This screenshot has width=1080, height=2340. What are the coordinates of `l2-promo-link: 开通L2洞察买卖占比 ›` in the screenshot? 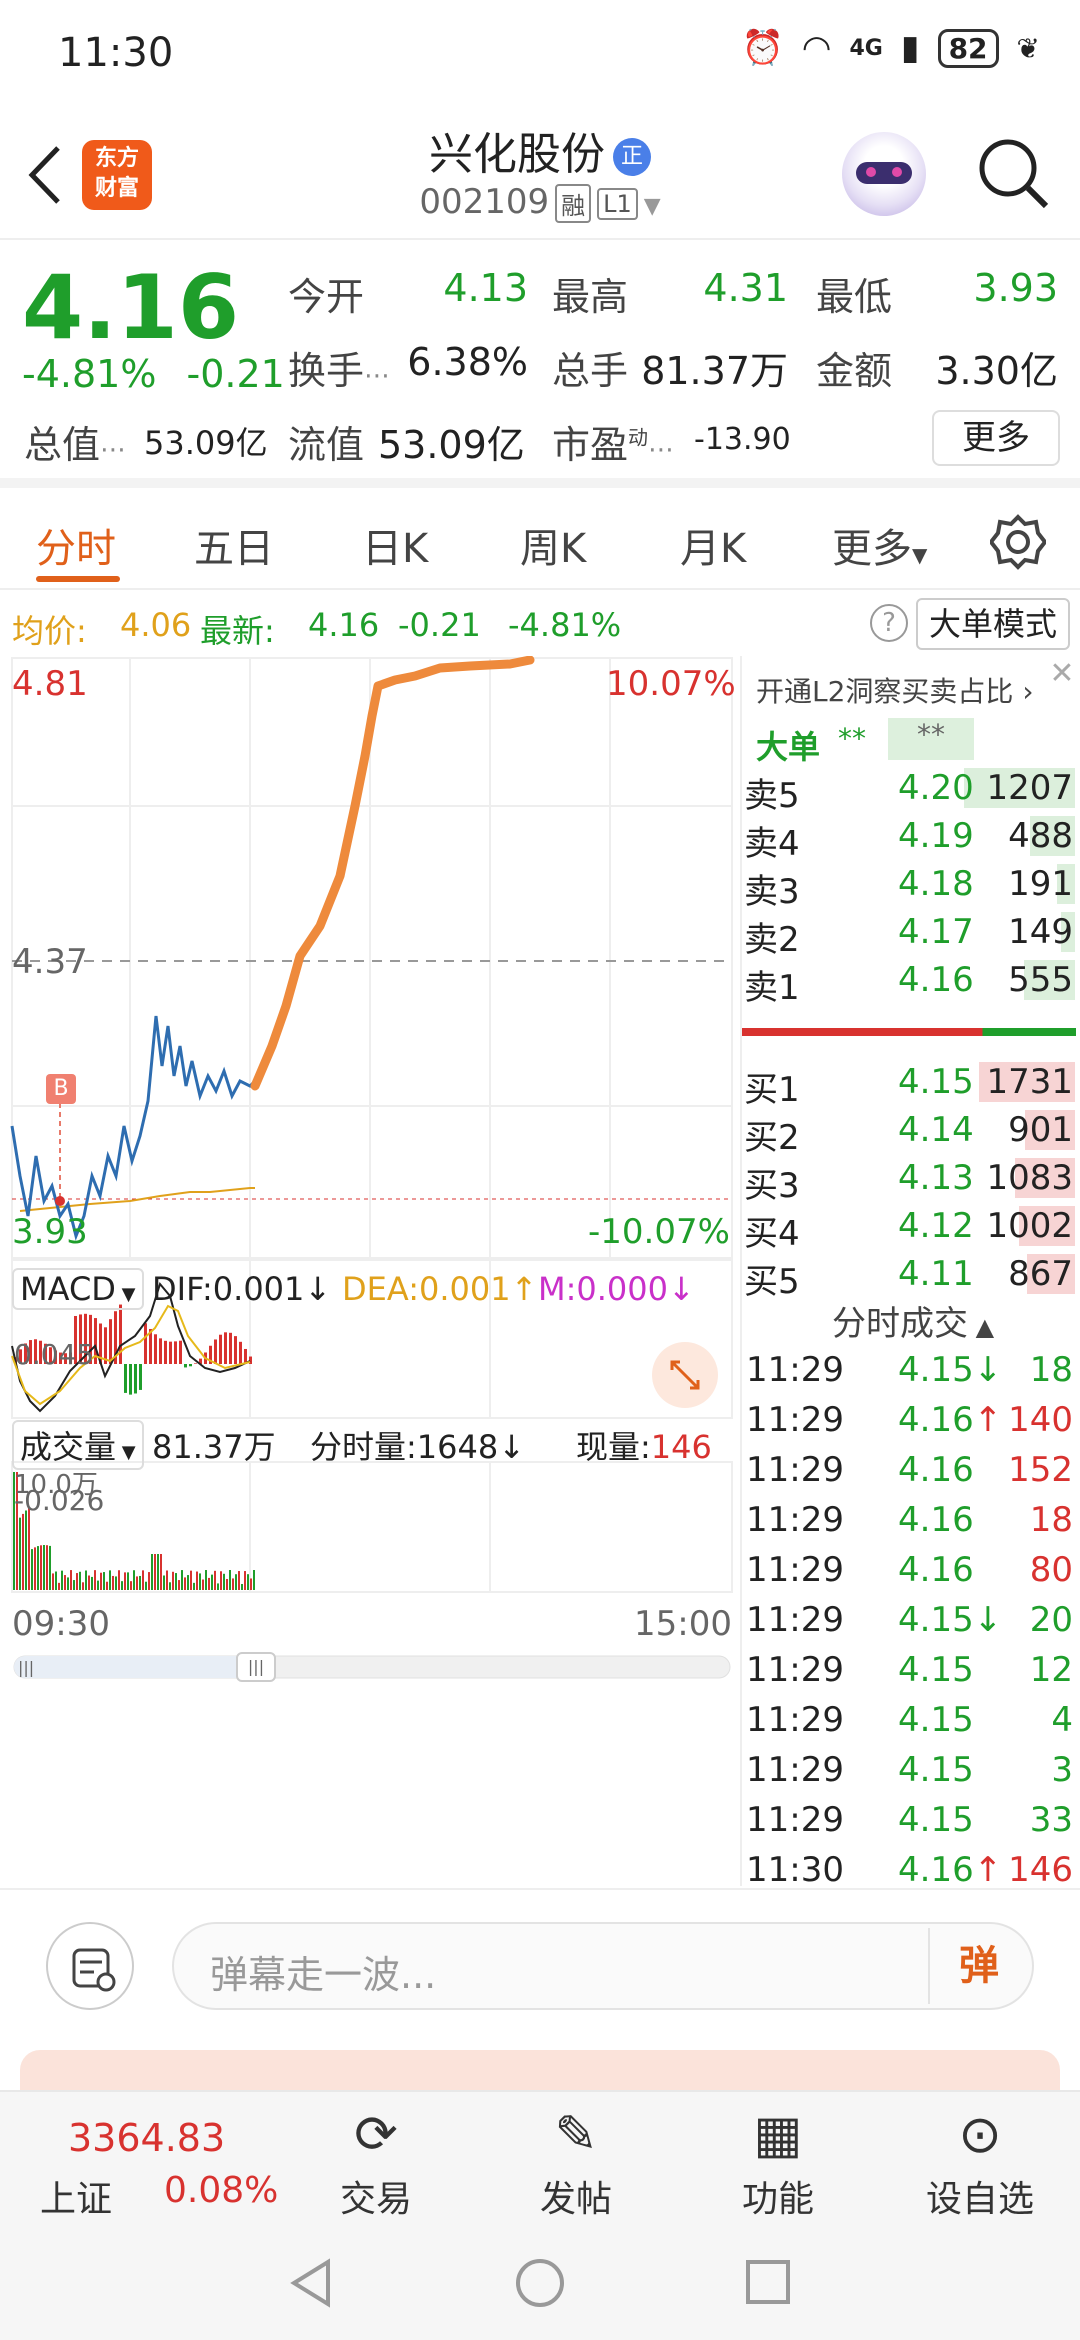 It's located at (895, 690).